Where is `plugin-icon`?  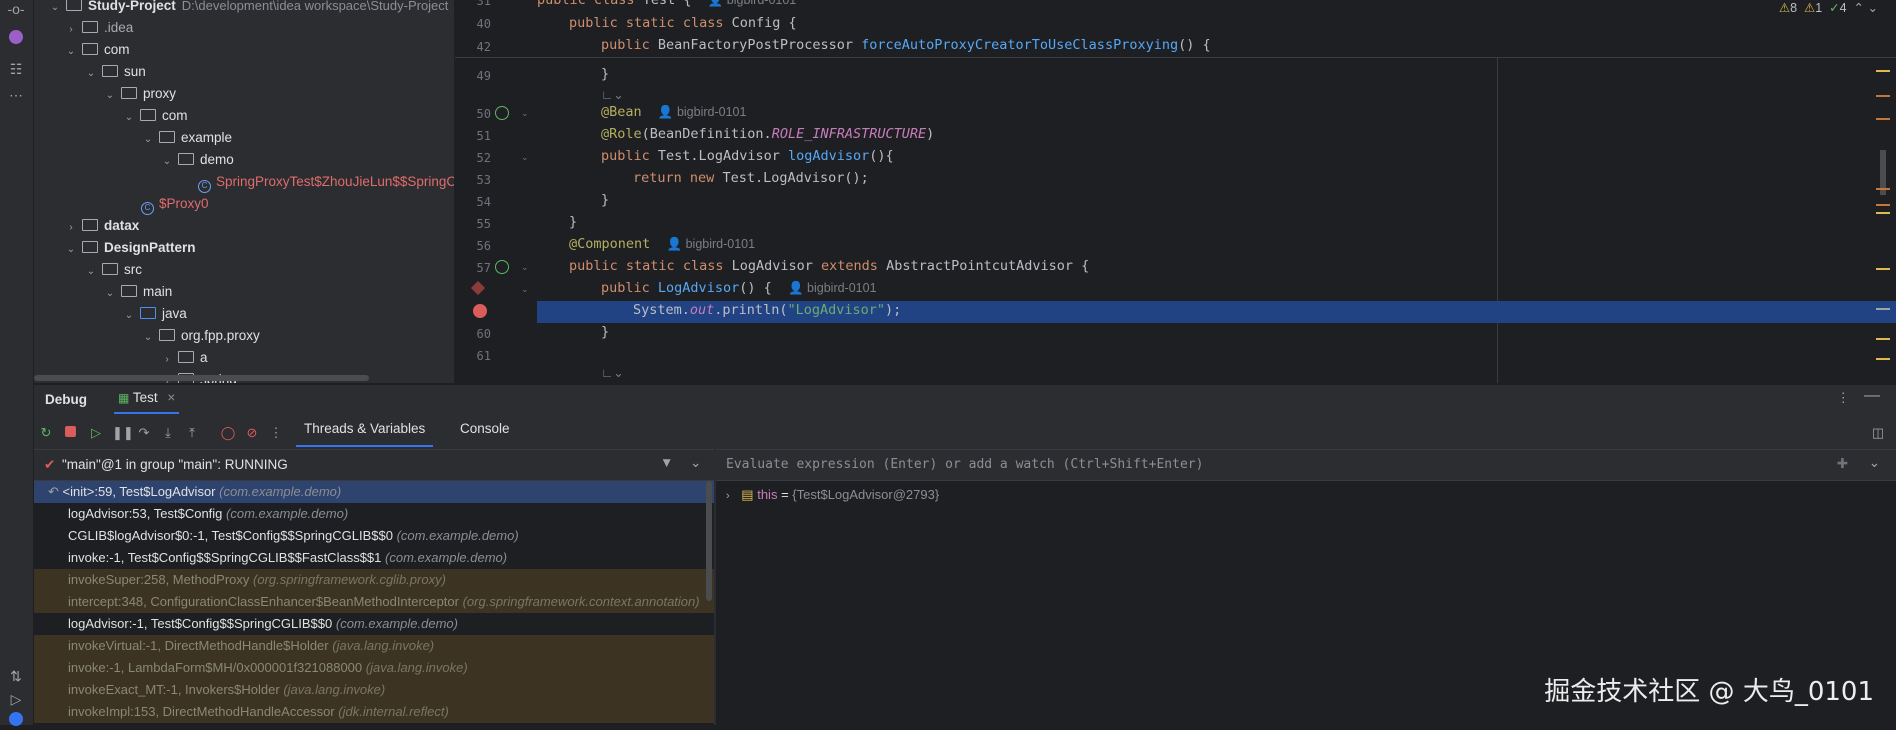 plugin-icon is located at coordinates (16, 39).